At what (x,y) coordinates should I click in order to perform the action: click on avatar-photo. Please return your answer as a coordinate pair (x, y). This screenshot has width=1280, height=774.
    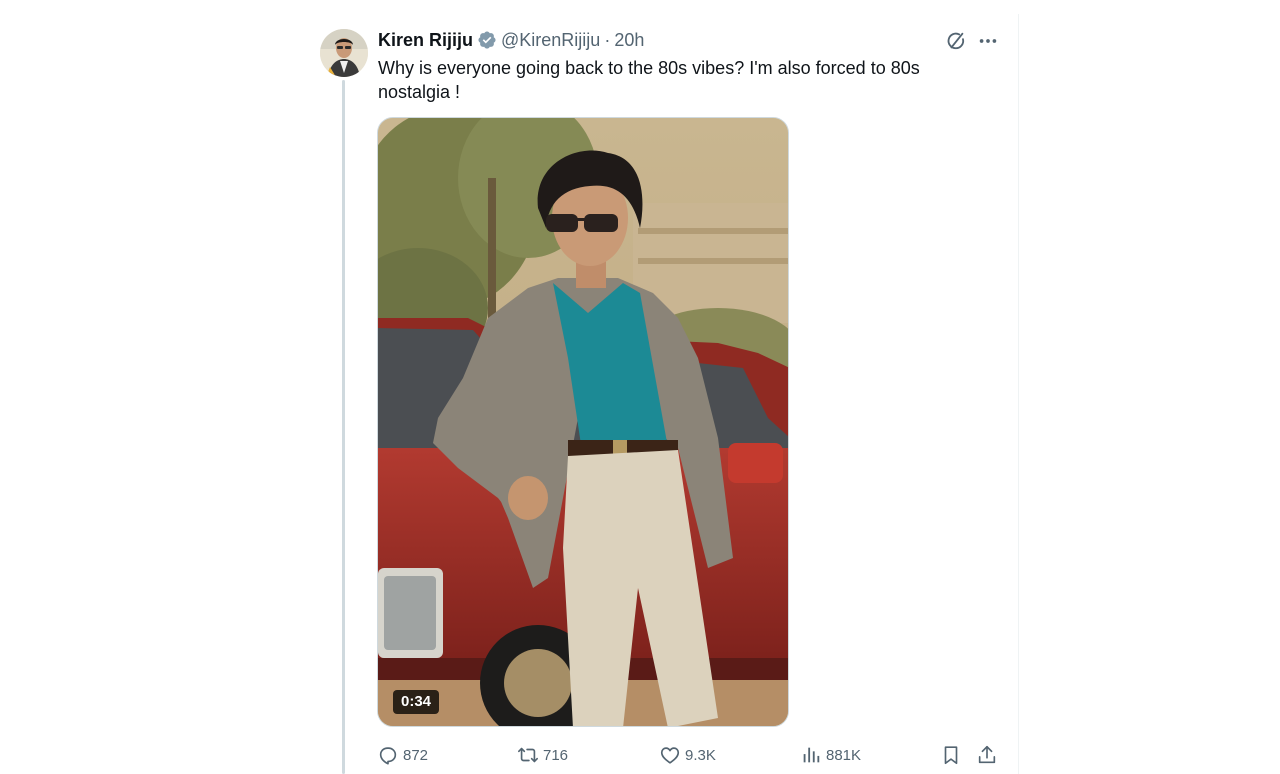
    Looking at the image, I should click on (344, 53).